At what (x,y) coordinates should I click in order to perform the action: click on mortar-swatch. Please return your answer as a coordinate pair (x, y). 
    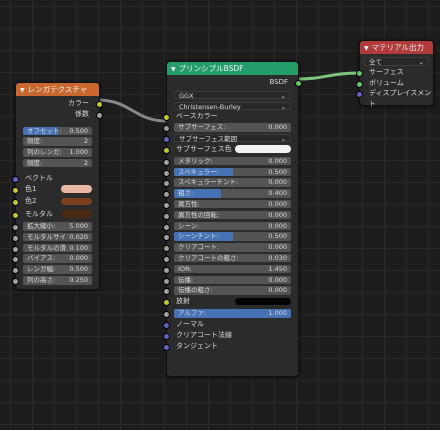
    Looking at the image, I should click on (76, 214).